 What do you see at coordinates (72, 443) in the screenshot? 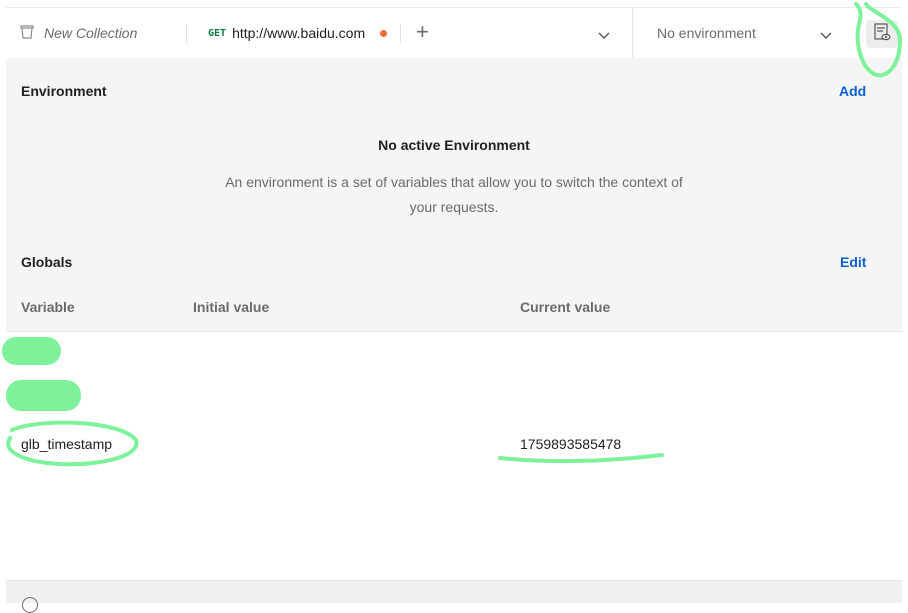
I see `annotation-circle-timestamp` at bounding box center [72, 443].